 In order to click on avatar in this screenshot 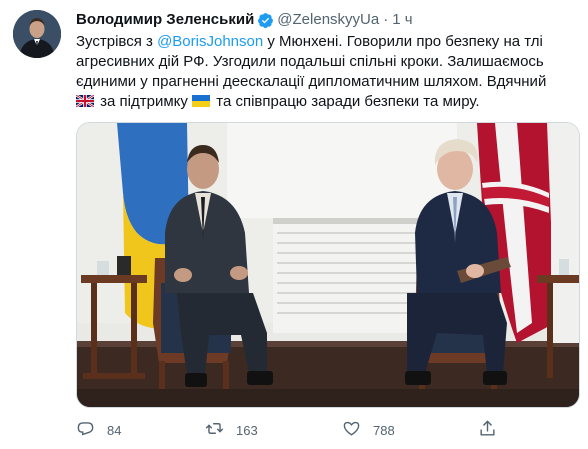, I will do `click(37, 34)`.